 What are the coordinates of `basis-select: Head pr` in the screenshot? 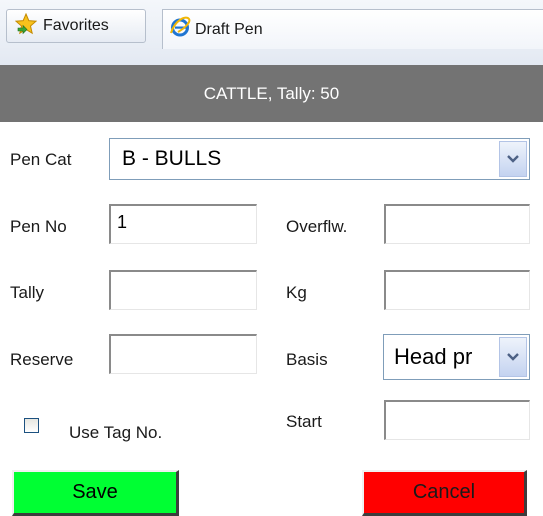 It's located at (456, 357).